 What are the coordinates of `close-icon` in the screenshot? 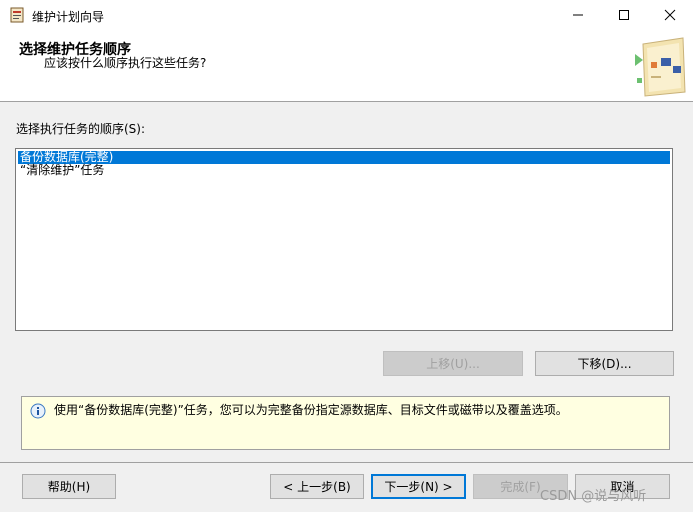 It's located at (670, 15).